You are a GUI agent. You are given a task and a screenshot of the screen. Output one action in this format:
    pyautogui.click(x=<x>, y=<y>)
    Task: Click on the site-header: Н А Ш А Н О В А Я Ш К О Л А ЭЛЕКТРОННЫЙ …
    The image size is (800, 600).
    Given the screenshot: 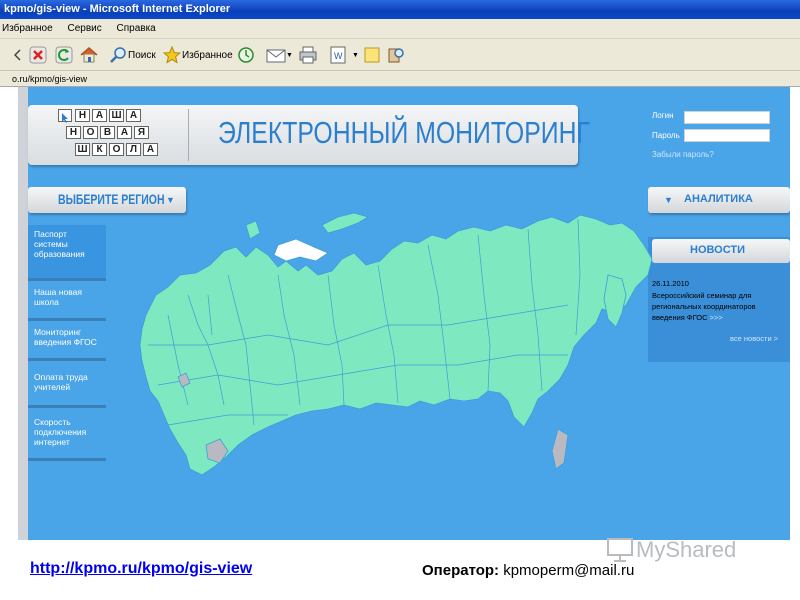 What is the action you would take?
    pyautogui.click(x=309, y=135)
    